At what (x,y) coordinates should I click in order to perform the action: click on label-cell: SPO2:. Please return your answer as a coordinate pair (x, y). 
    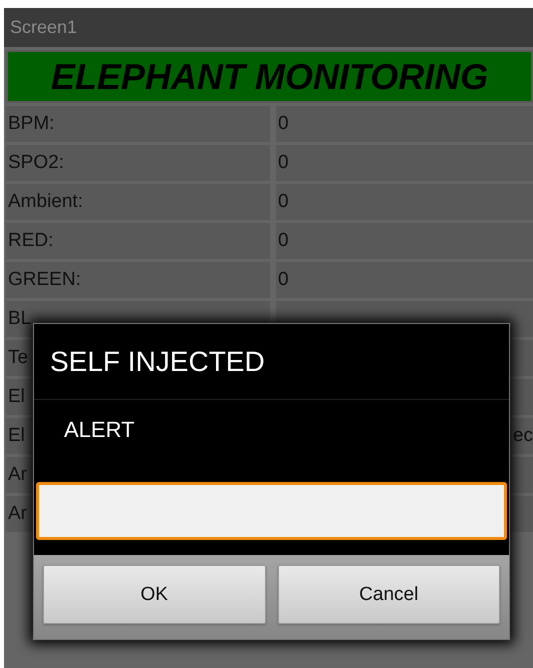
    Looking at the image, I should click on (138, 163).